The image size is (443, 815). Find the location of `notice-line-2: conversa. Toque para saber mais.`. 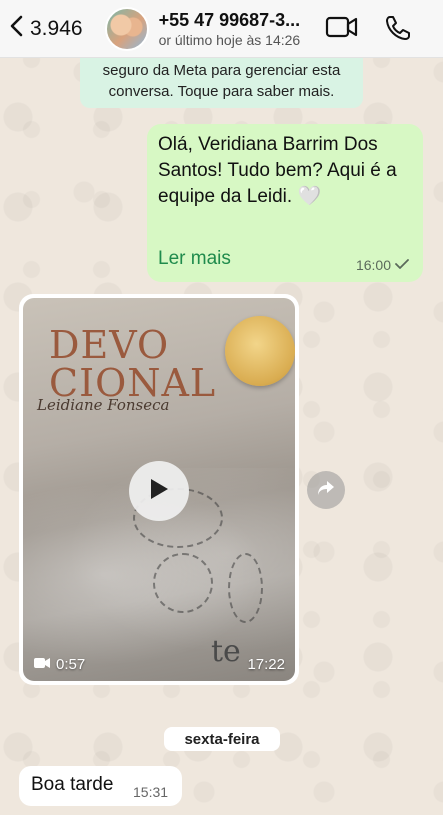

notice-line-2: conversa. Toque para saber mais. is located at coordinates (221, 91).